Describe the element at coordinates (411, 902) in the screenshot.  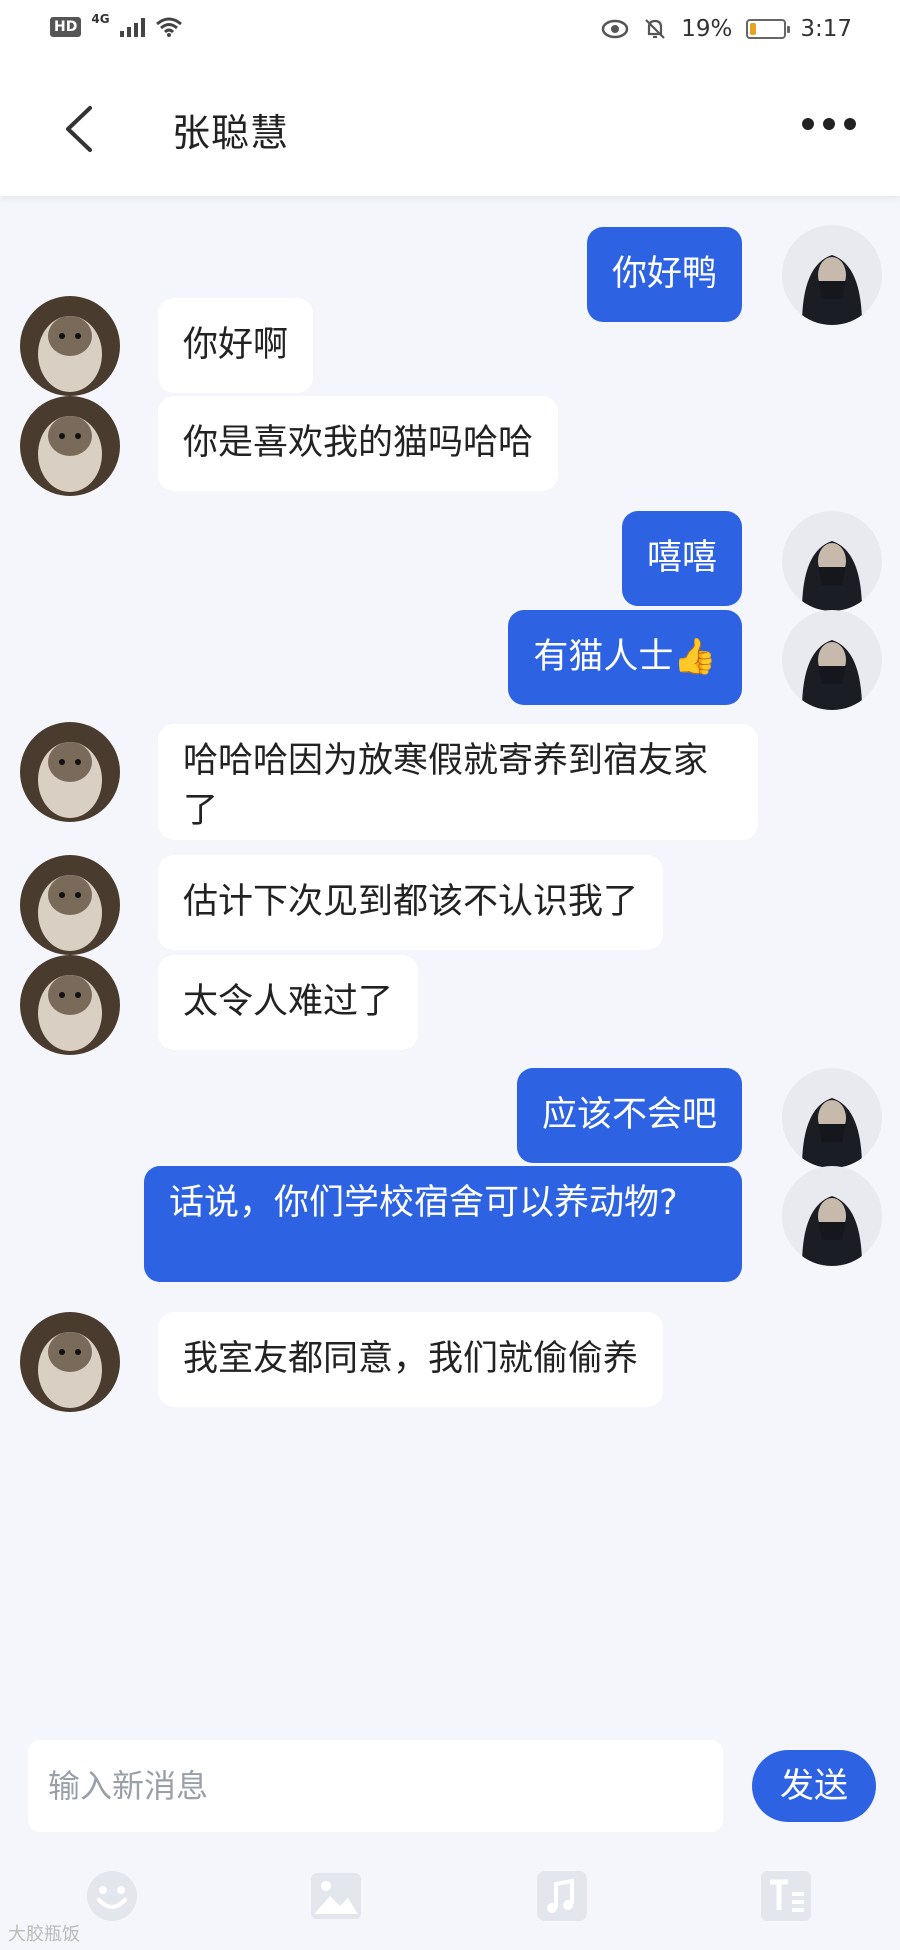
I see `incoming-bubble: 估计下次见到都该不认识我了` at that location.